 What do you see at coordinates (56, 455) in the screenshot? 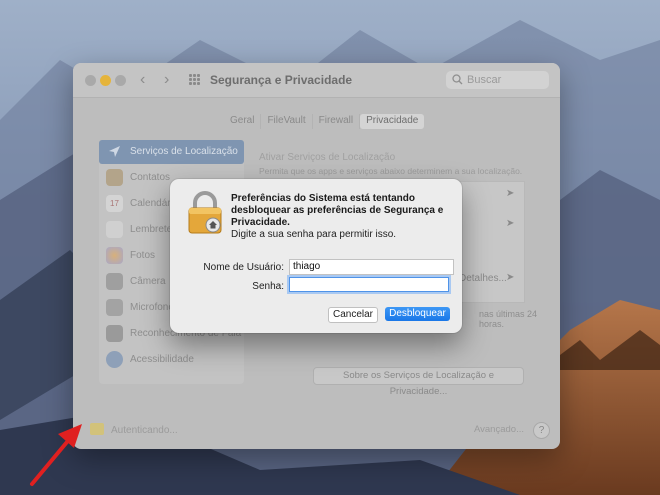
I see `annotation-arrow-icon` at bounding box center [56, 455].